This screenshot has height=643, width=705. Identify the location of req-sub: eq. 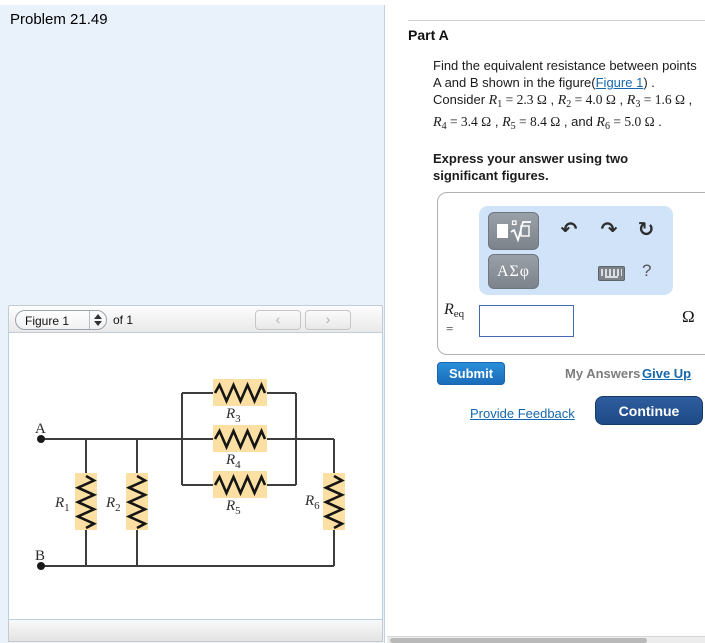
(459, 314).